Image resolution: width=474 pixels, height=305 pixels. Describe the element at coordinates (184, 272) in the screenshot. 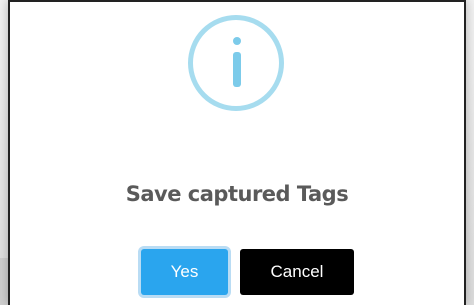

I see `yes-button: Yes` at that location.